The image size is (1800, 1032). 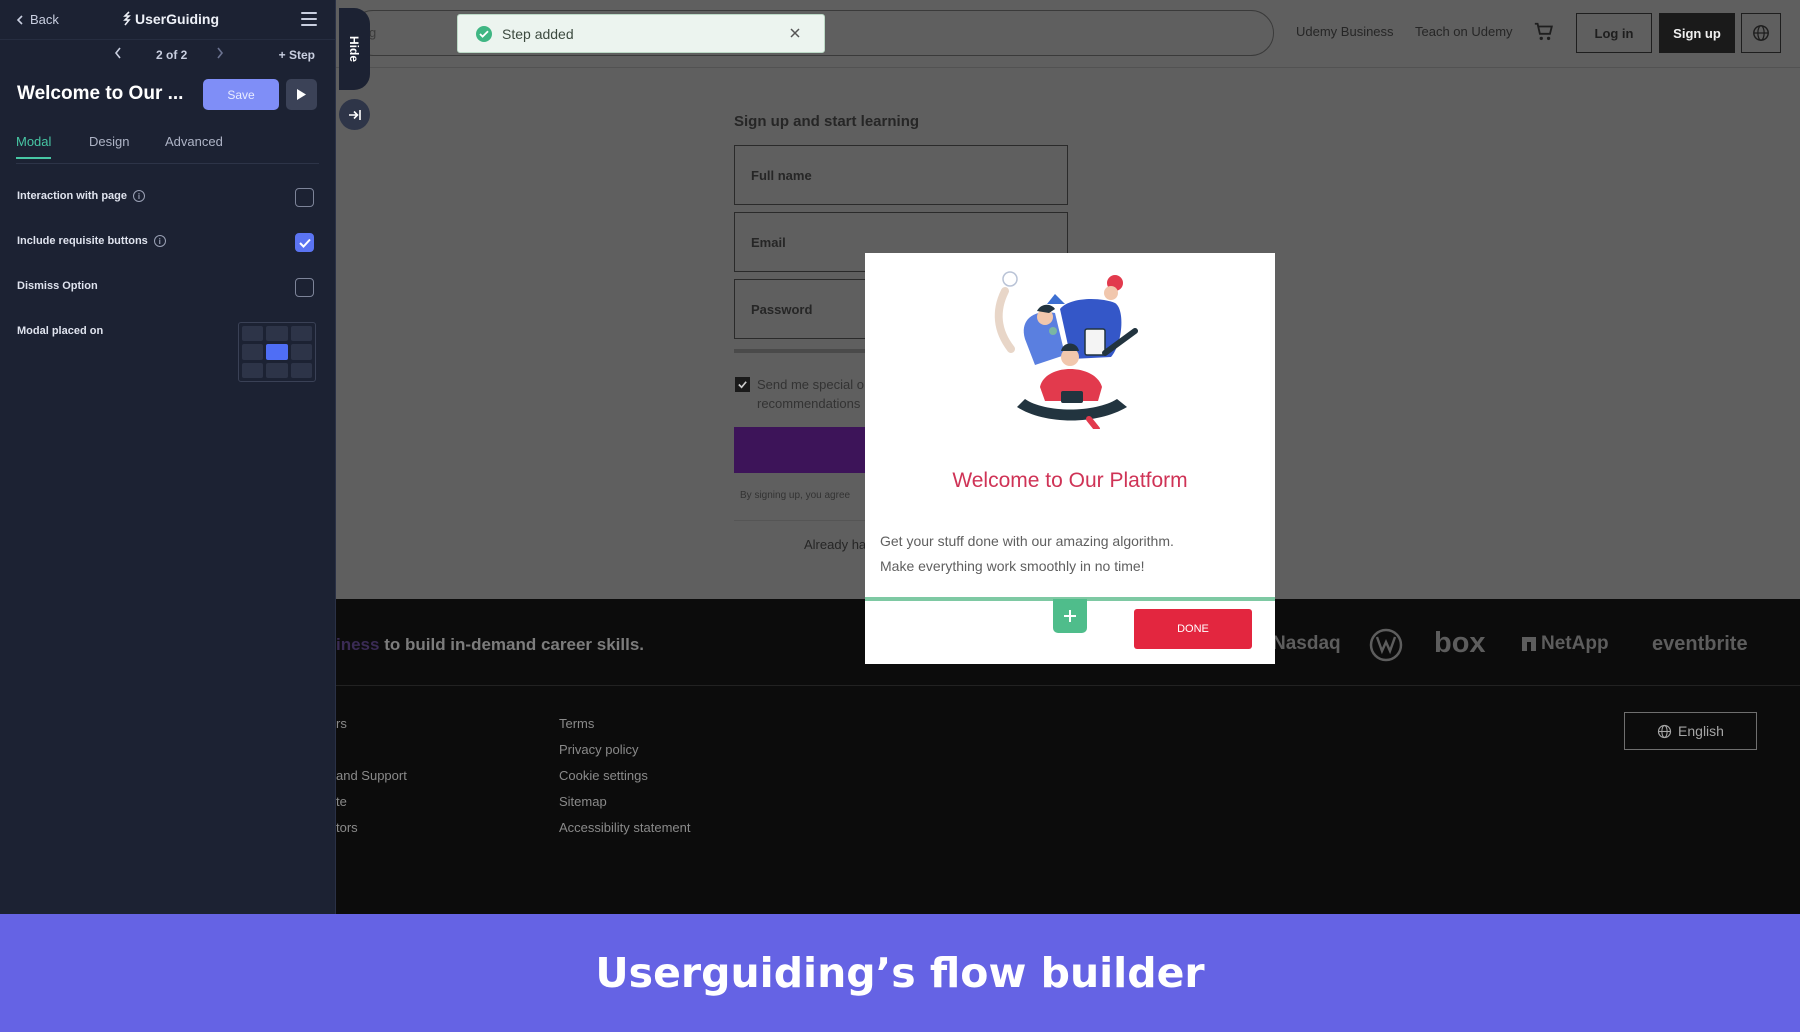 What do you see at coordinates (810, 394) in the screenshot?
I see `consent-text: Send me special o recommendations` at bounding box center [810, 394].